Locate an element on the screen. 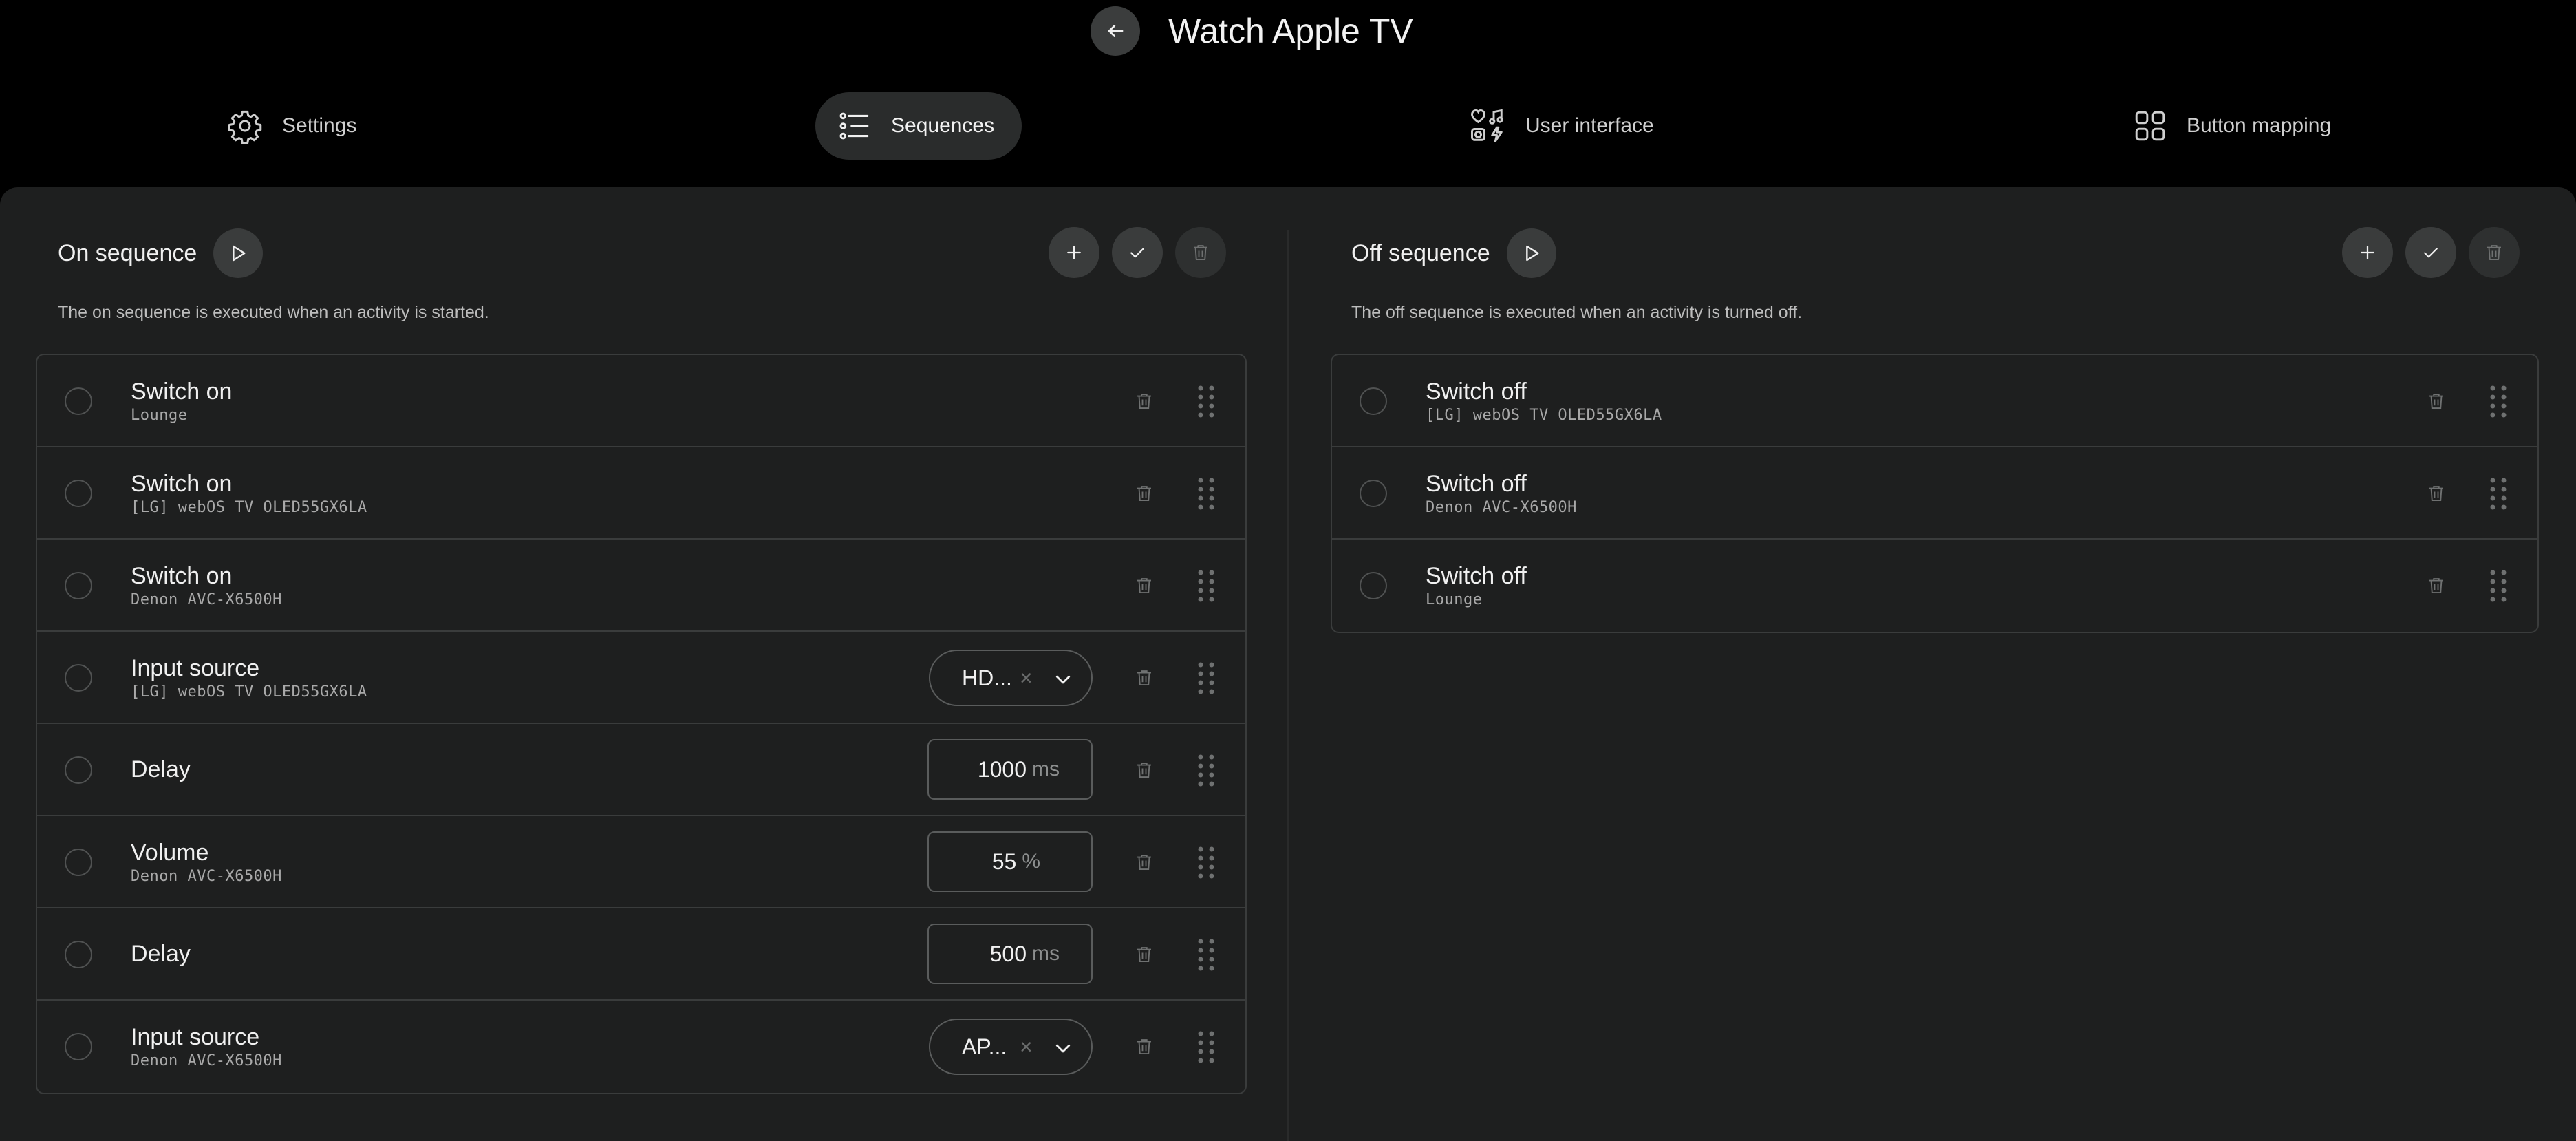  on-sequence-delete-button is located at coordinates (1200, 252).